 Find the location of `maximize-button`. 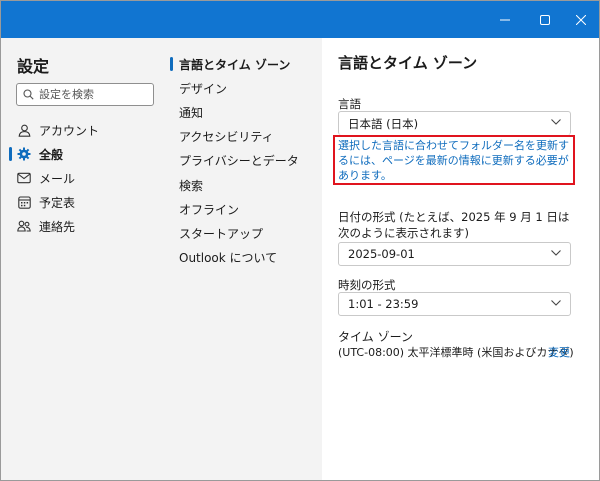

maximize-button is located at coordinates (545, 19).